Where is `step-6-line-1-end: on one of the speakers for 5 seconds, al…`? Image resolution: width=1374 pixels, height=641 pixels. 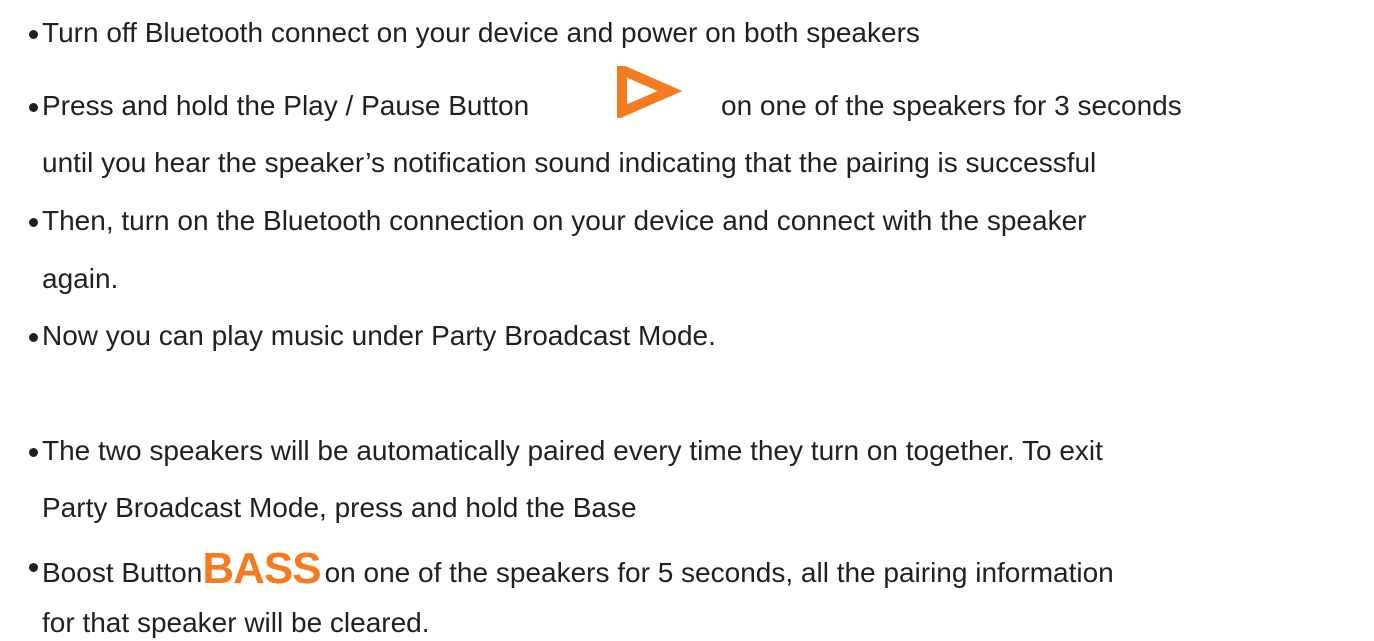 step-6-line-1-end: on one of the speakers for 5 seconds, al… is located at coordinates (719, 572).